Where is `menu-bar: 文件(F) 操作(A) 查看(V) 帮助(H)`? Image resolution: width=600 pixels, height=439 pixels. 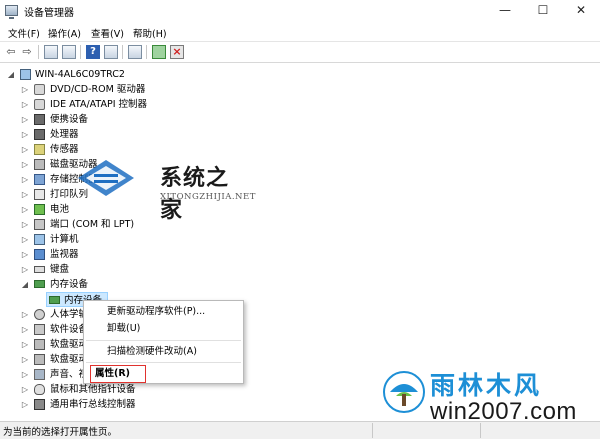
menu-bar: 文件(F) 操作(A) 查看(V) 帮助(H) is located at coordinates (300, 32).